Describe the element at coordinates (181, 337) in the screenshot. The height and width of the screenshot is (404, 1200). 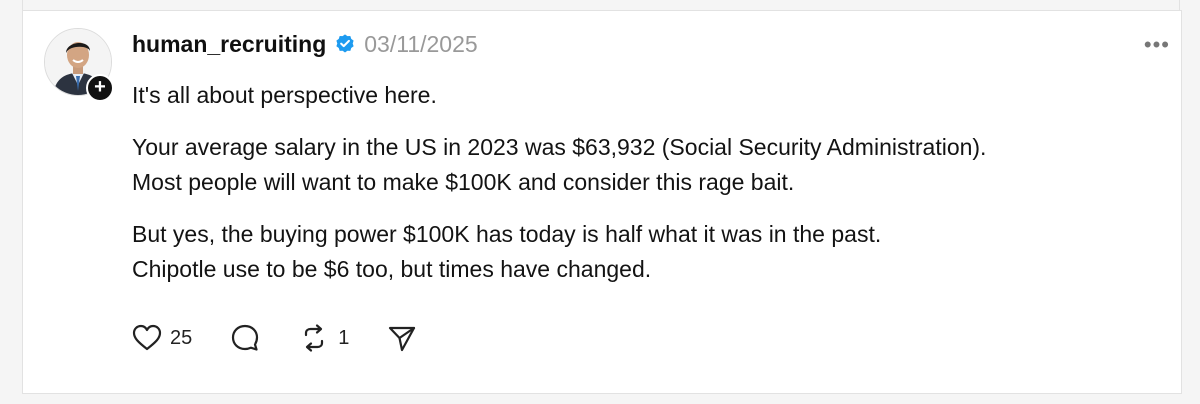
I see `like-count: 25` at that location.